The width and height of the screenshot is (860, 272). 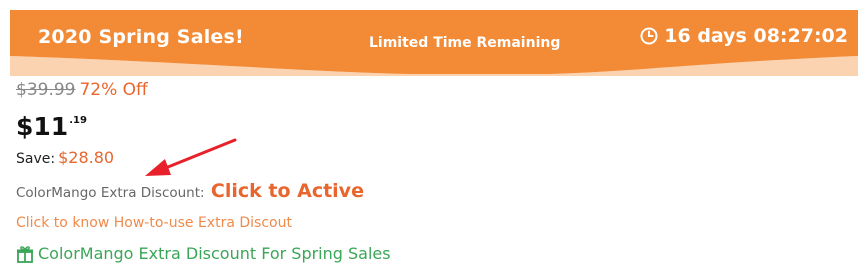 What do you see at coordinates (154, 223) in the screenshot?
I see `howto-link: Click to know How-to-use Extra Discout` at bounding box center [154, 223].